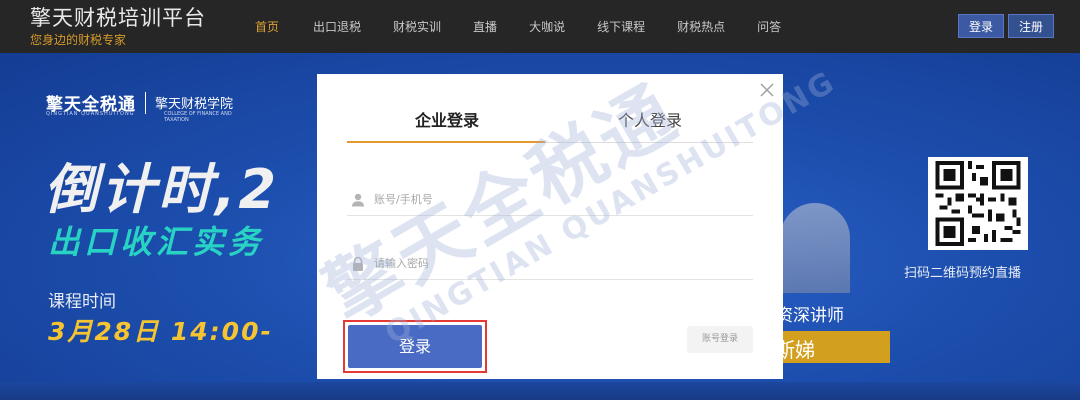  I want to click on nav-item-tax-hot-topics: 财税热点, so click(701, 26).